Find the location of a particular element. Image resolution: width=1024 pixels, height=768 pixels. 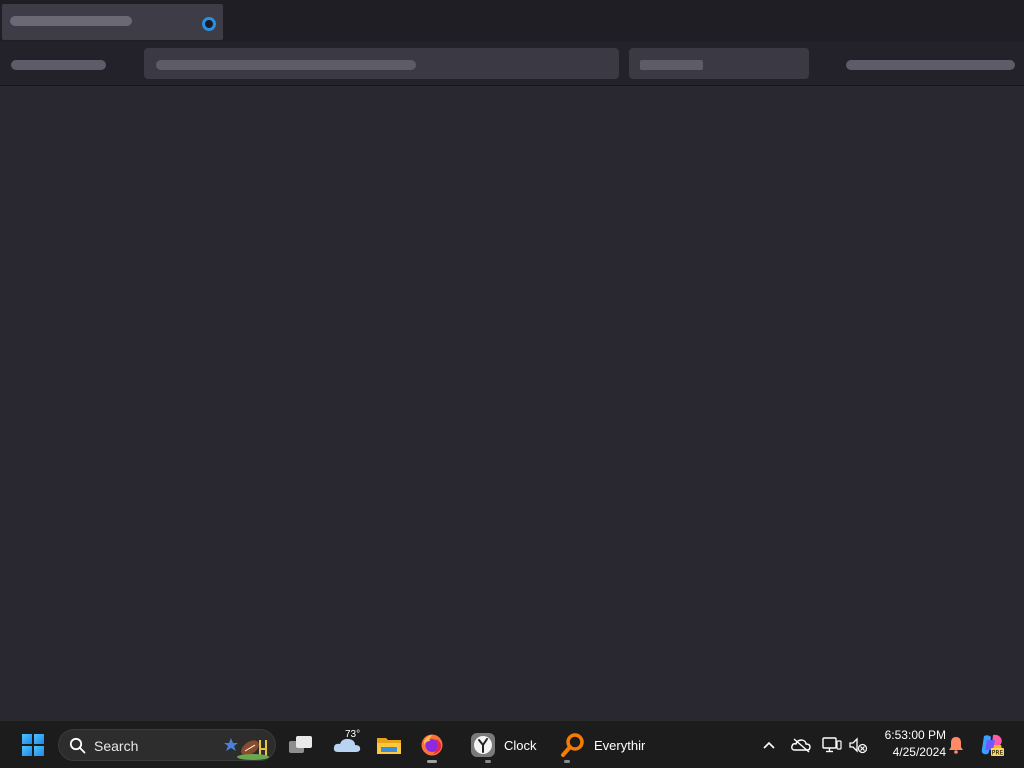

file-explorer-icon is located at coordinates (389, 746).